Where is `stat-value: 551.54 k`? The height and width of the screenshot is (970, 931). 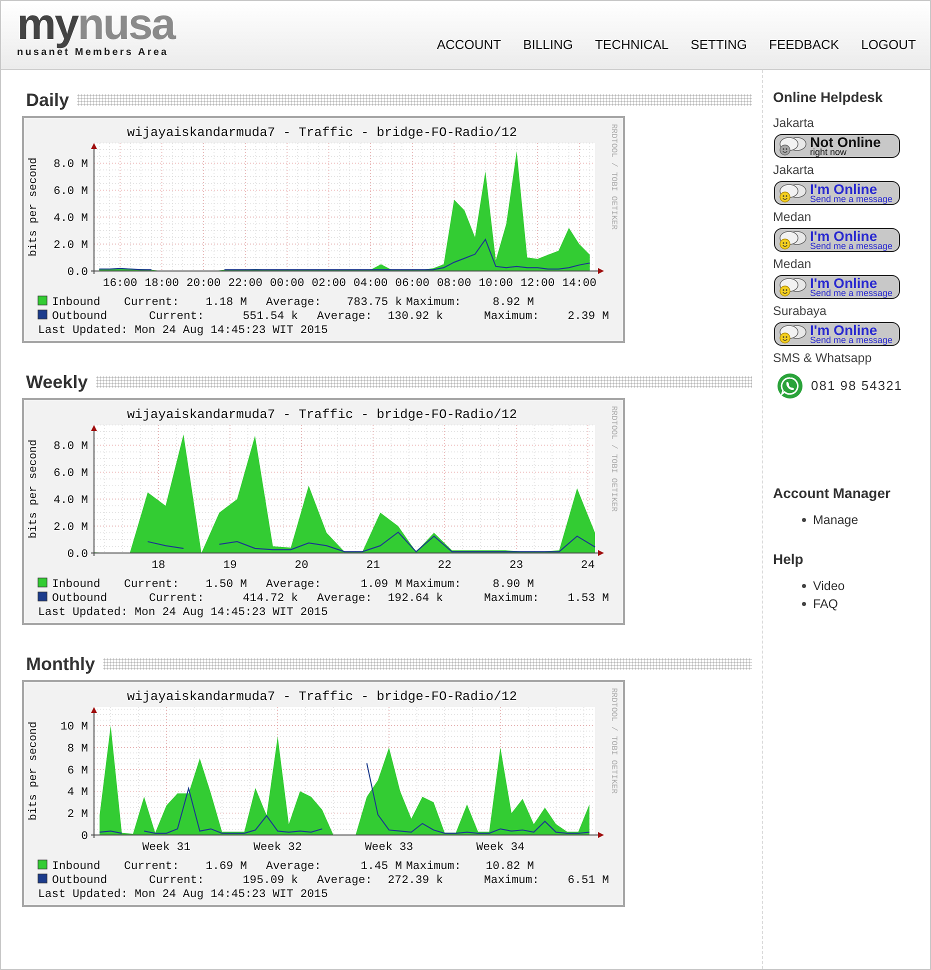
stat-value: 551.54 k is located at coordinates (270, 316).